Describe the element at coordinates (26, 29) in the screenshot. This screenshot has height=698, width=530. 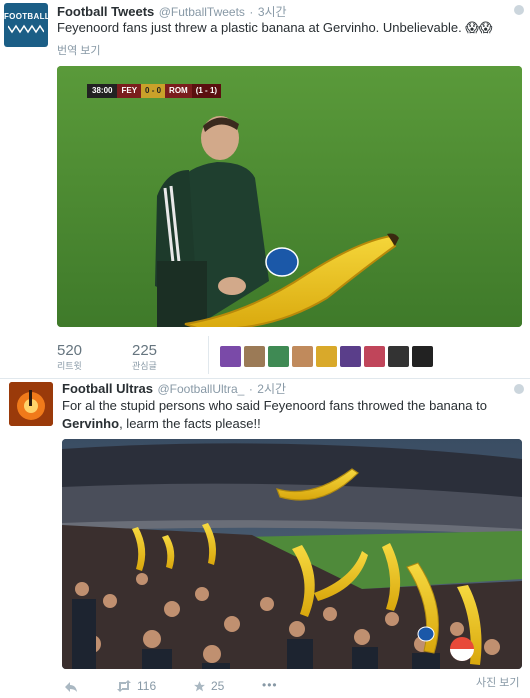
I see `avatar-logo-pattern-icon` at that location.